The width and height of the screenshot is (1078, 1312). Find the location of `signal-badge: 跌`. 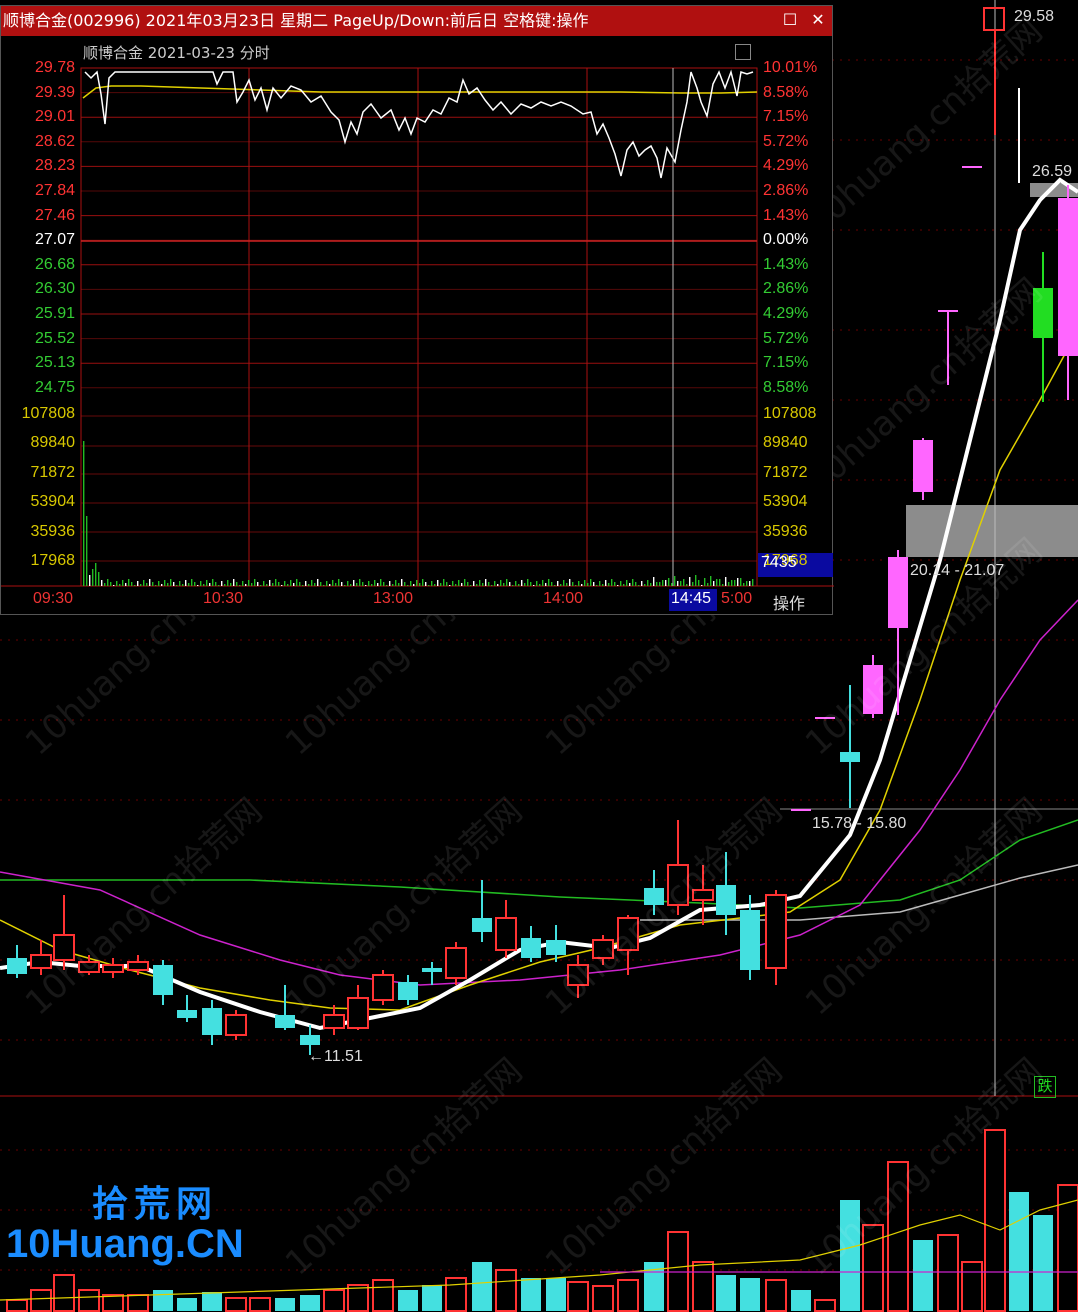

signal-badge: 跌 is located at coordinates (1045, 1087).